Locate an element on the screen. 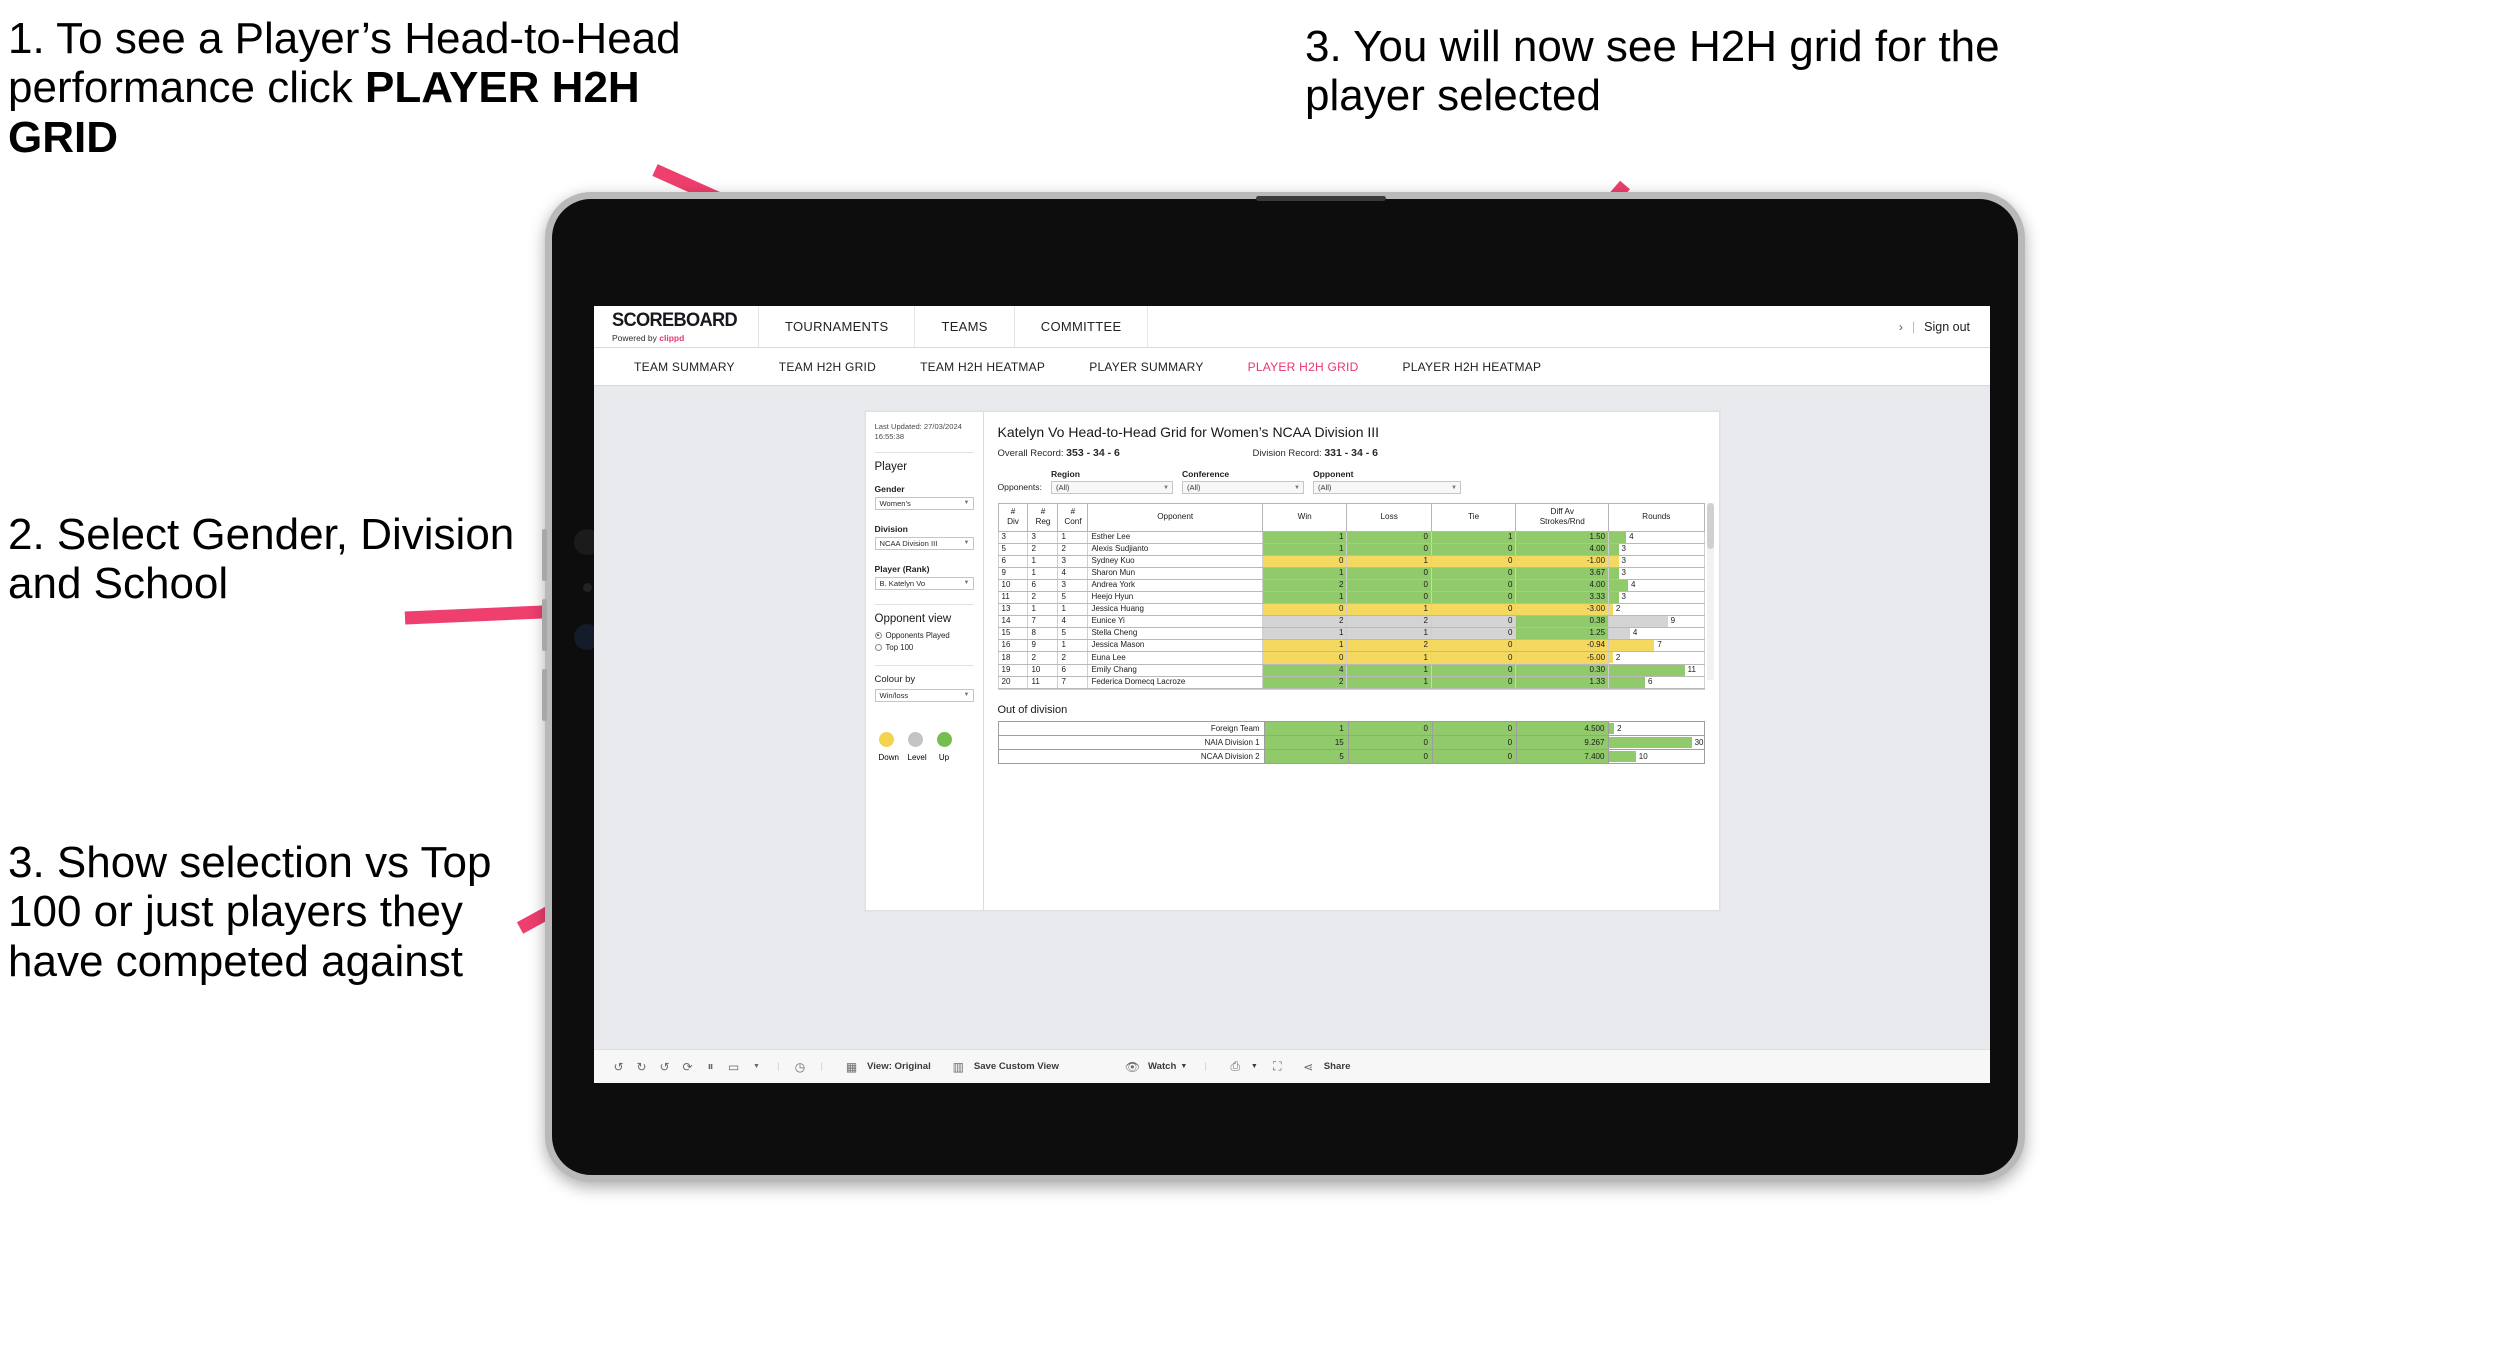 This screenshot has height=1352, width=2512. cell-conf: 1 is located at coordinates (1073, 646).